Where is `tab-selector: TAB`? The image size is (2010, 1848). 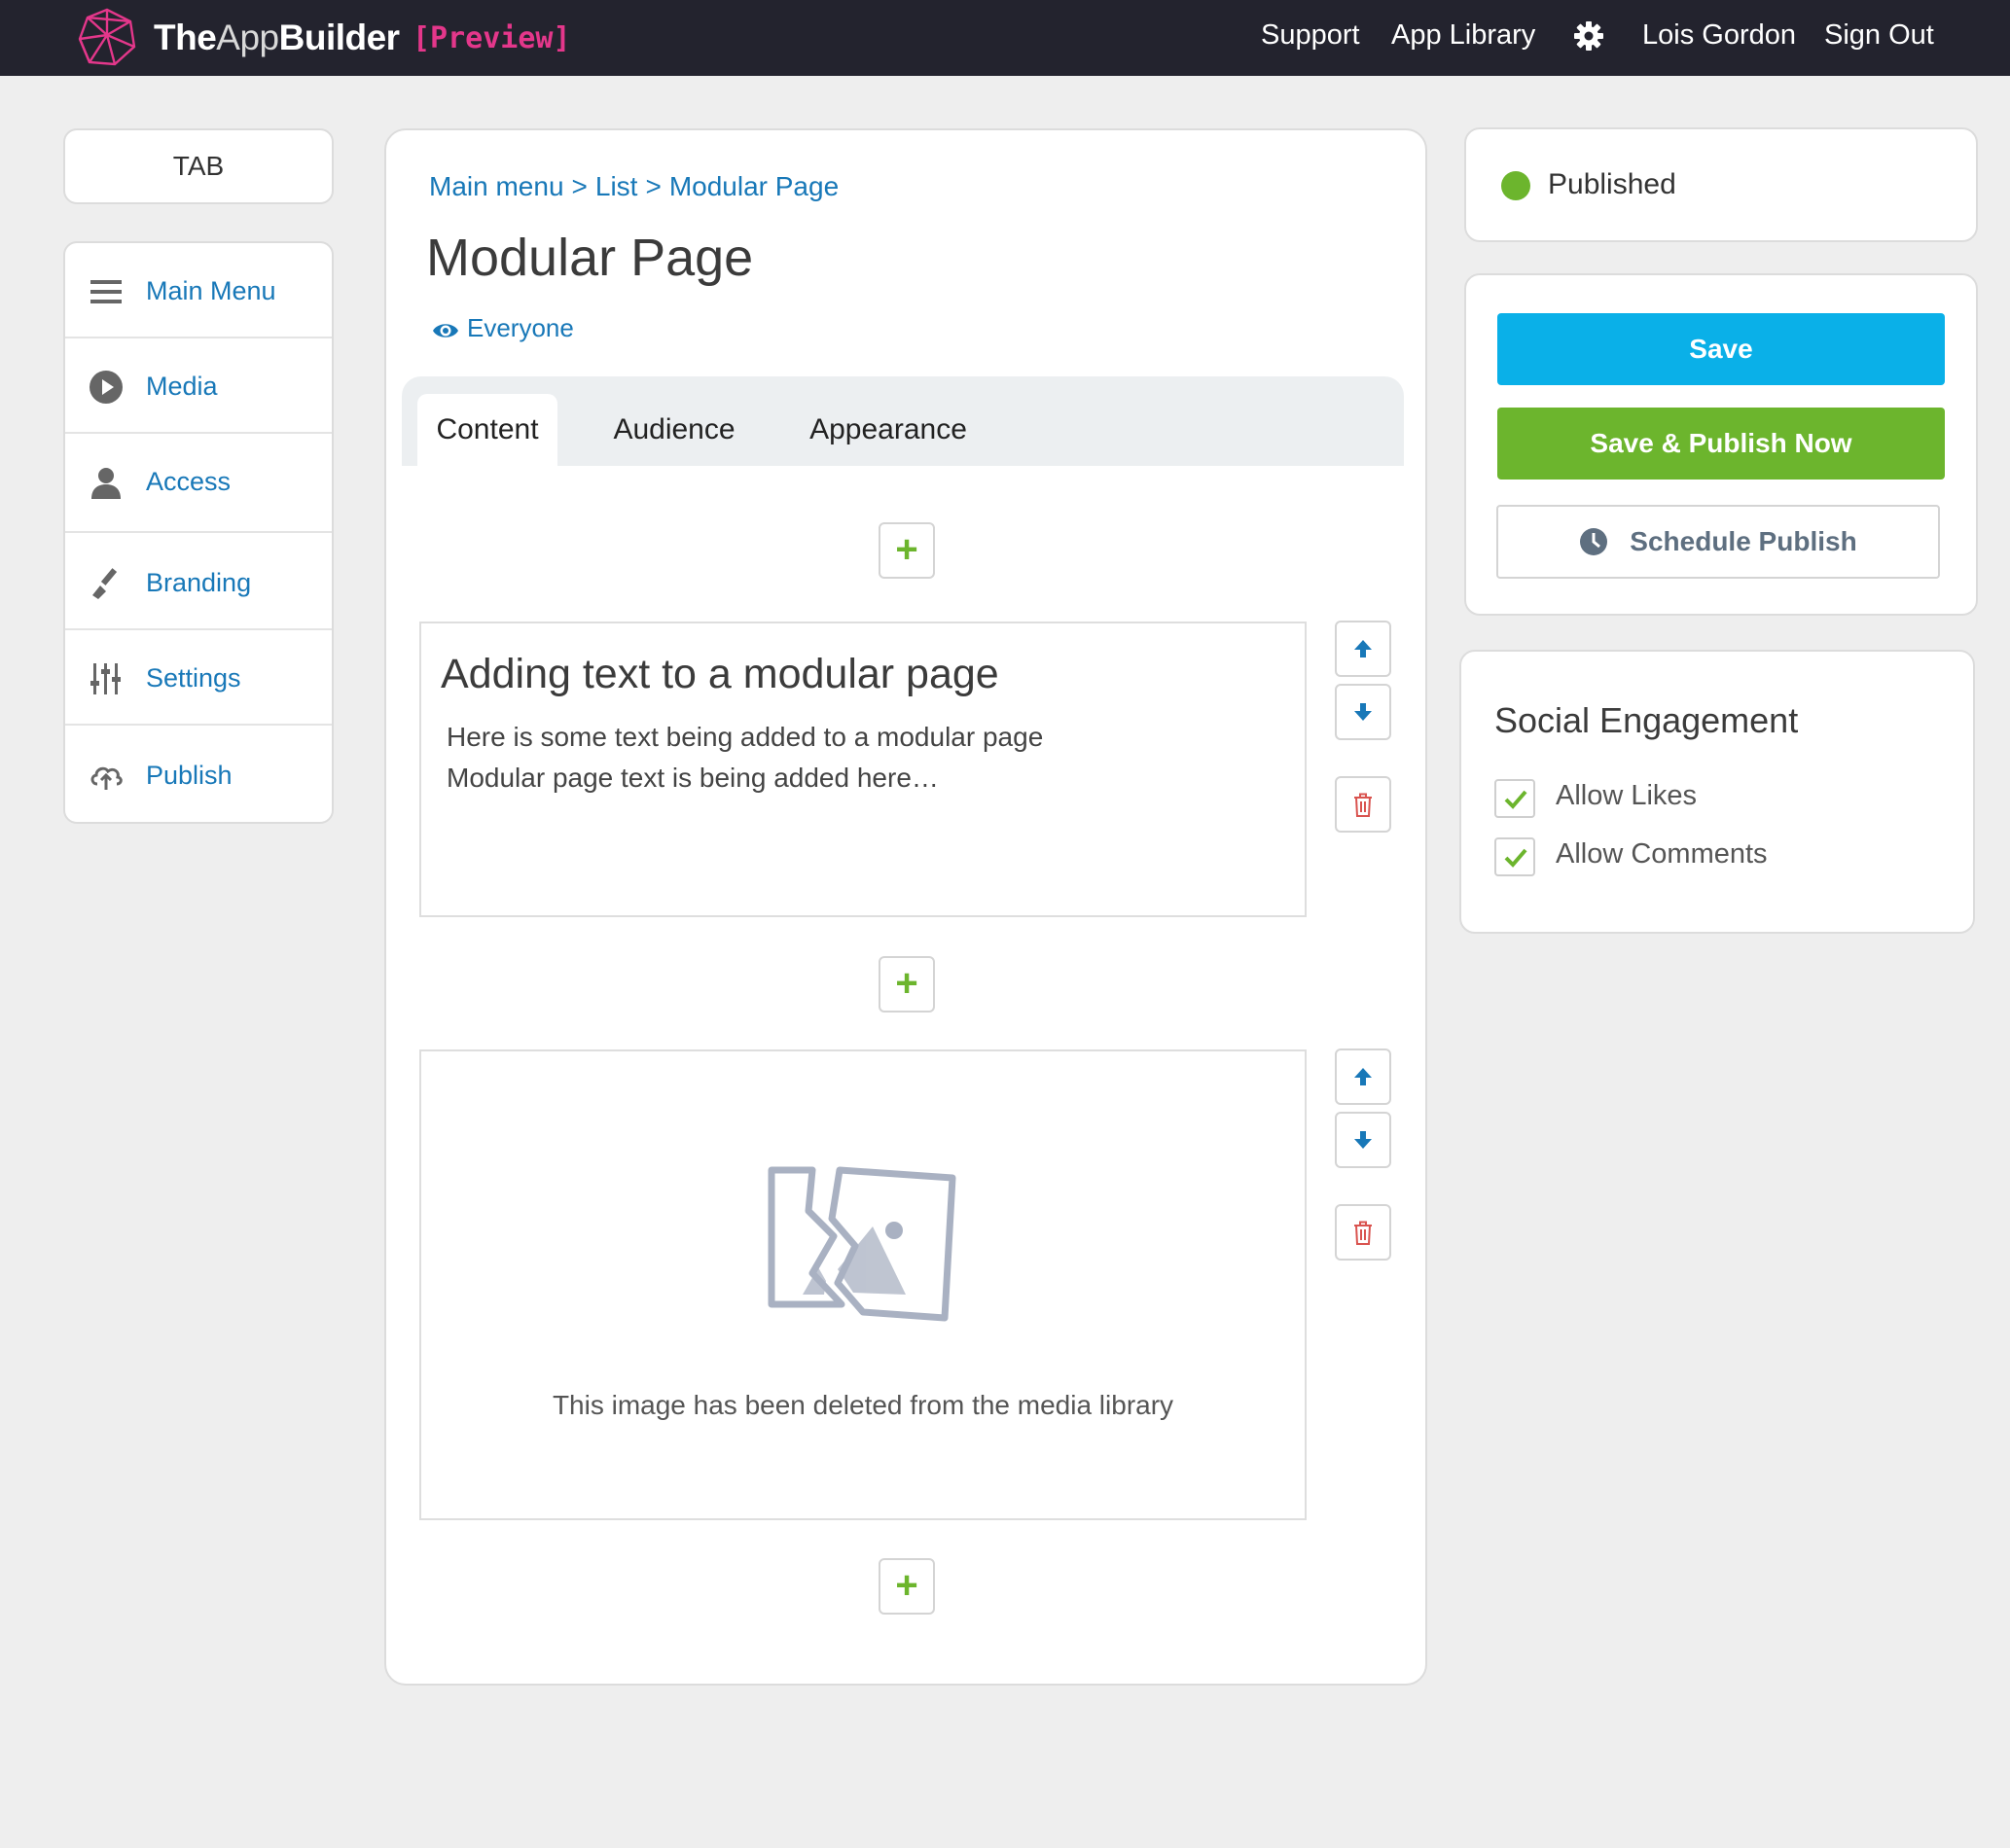
tab-selector: TAB is located at coordinates (198, 166).